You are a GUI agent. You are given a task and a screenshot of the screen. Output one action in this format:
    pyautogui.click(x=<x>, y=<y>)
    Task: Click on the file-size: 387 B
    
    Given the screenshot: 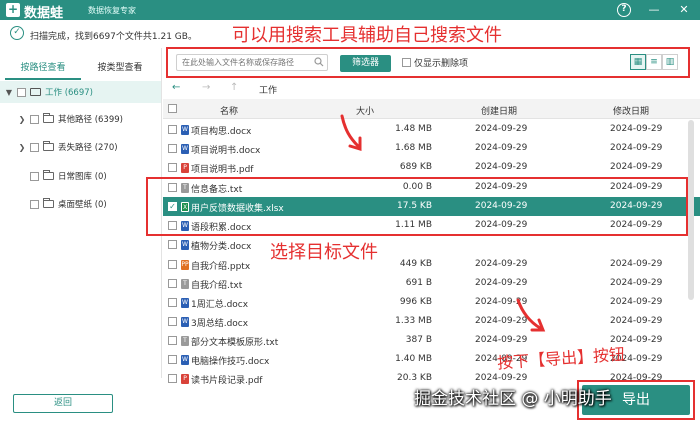 What is the action you would take?
    pyautogui.click(x=418, y=340)
    